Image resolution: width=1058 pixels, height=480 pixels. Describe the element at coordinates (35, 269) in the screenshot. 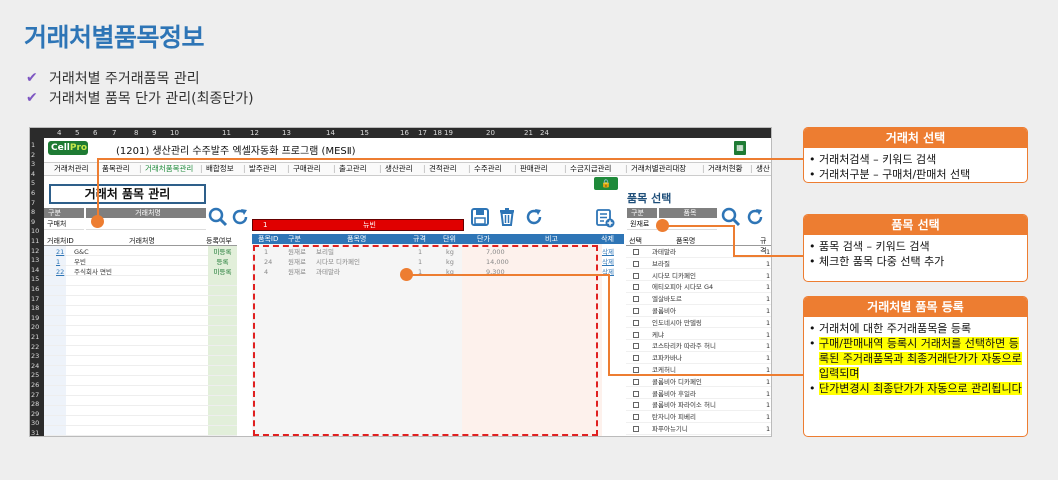

I see `row-header: 14` at that location.